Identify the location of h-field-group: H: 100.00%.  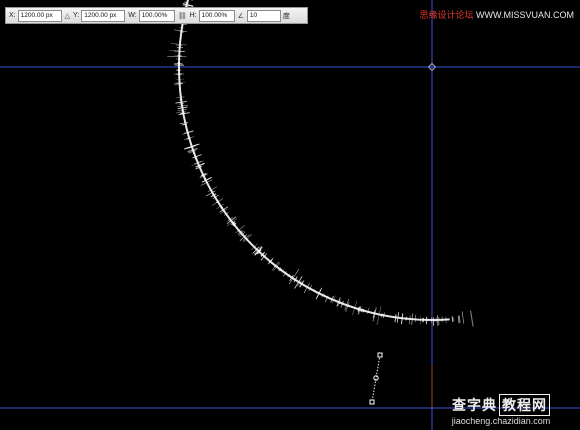
(212, 15).